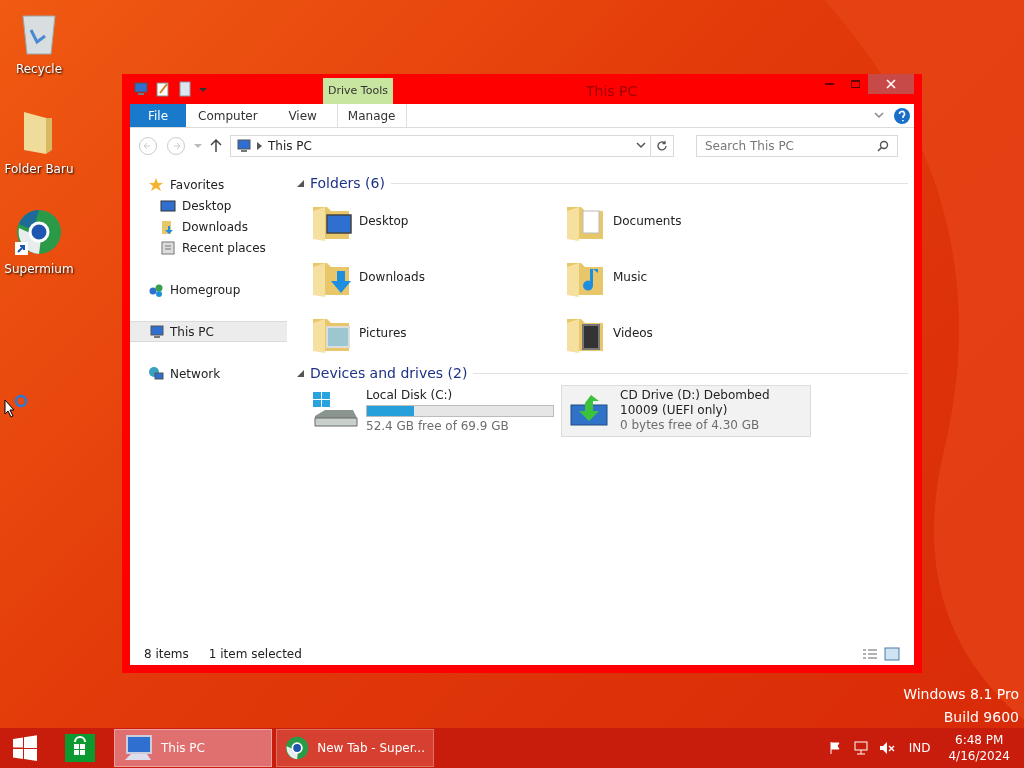  Describe the element at coordinates (259, 146) in the screenshot. I see `breadcrumb-arrow-icon` at that location.